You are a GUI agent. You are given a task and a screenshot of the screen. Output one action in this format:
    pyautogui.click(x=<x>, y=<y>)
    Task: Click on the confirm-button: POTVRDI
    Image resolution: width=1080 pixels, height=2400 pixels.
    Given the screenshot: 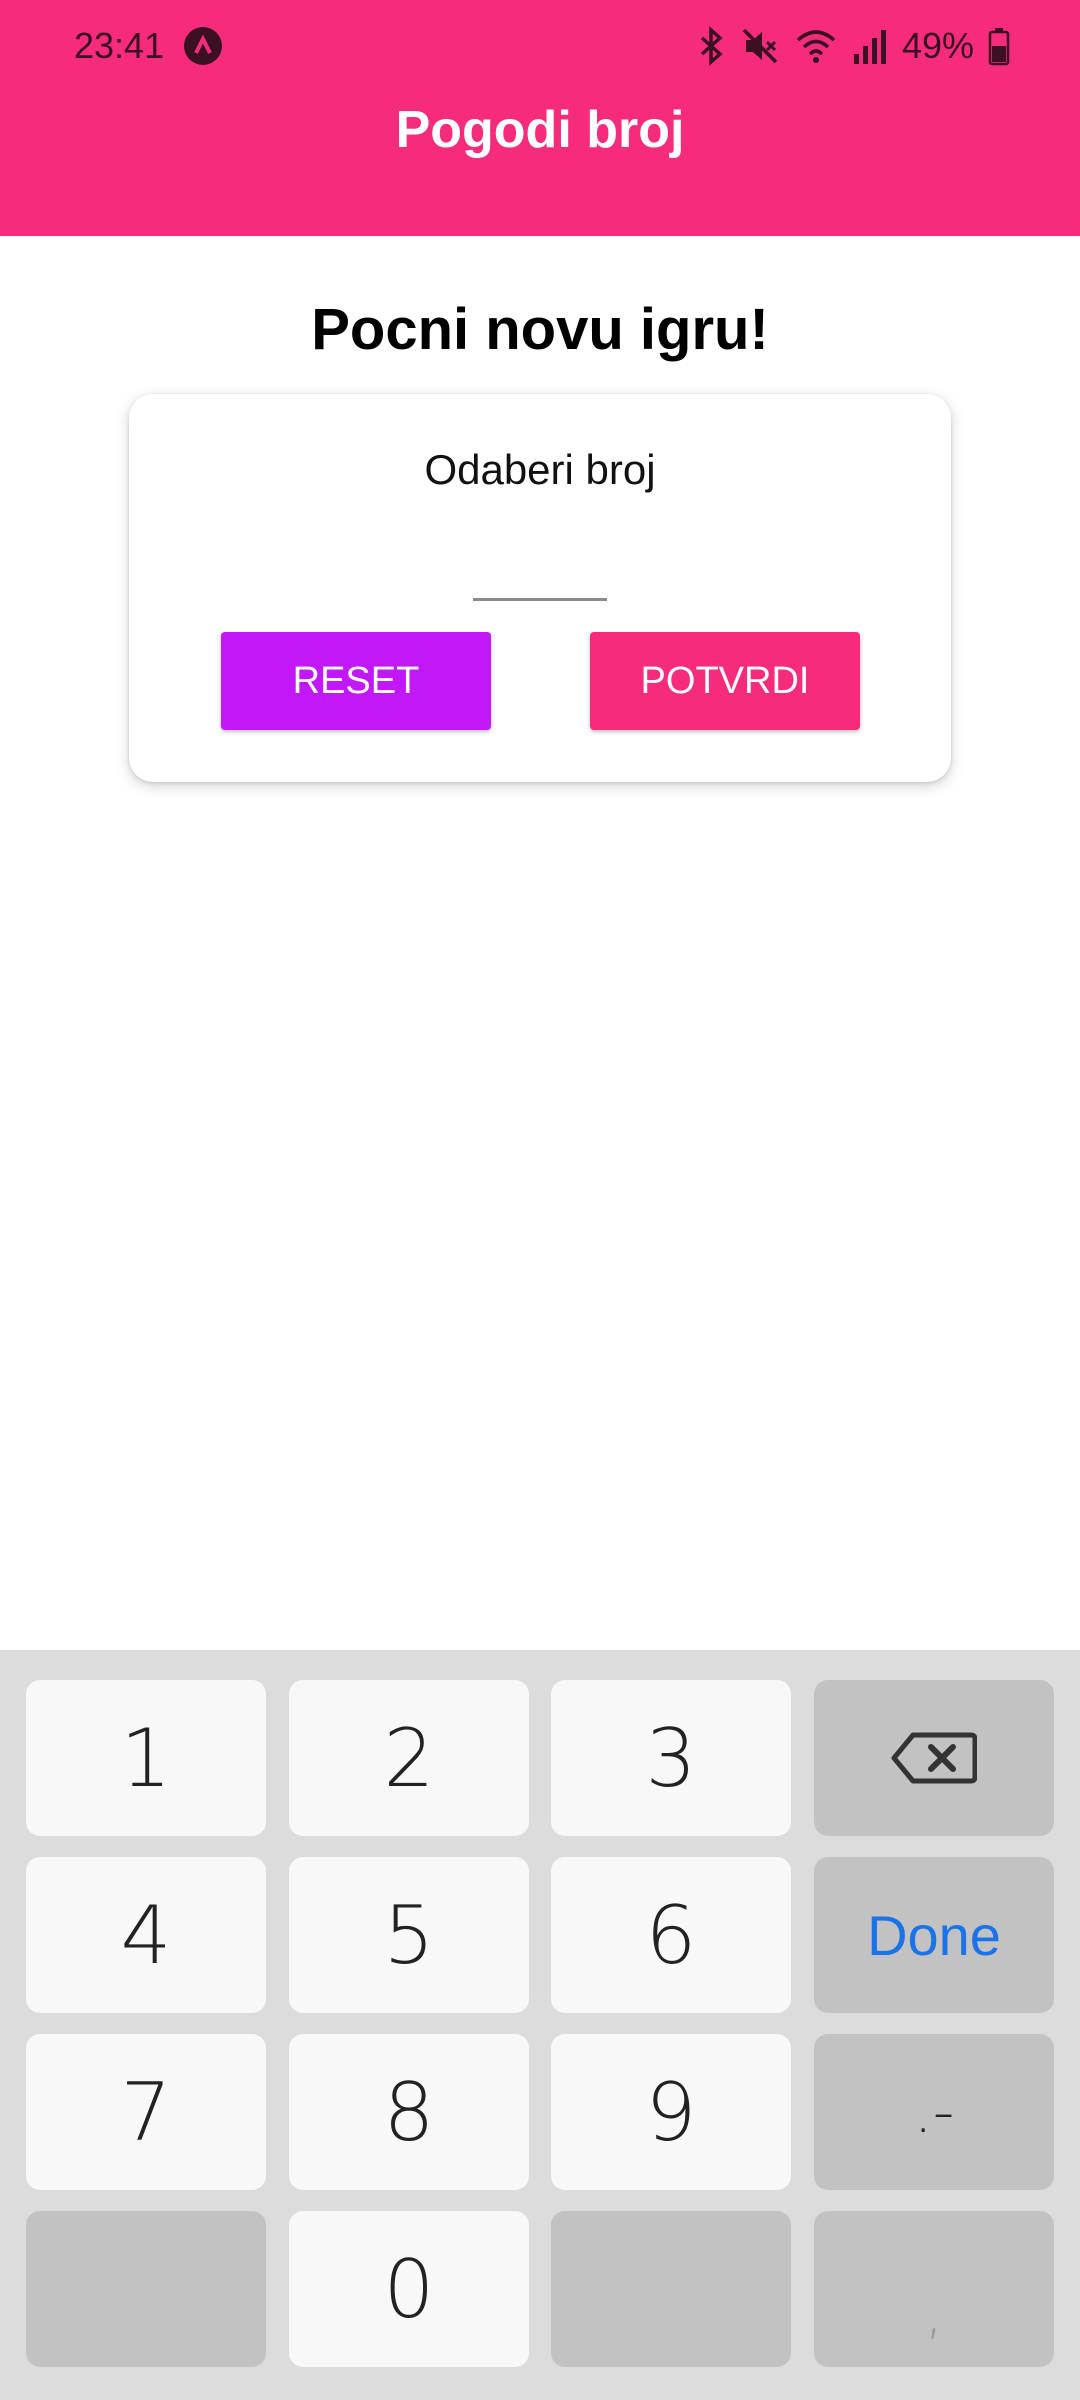 What is the action you would take?
    pyautogui.click(x=725, y=681)
    